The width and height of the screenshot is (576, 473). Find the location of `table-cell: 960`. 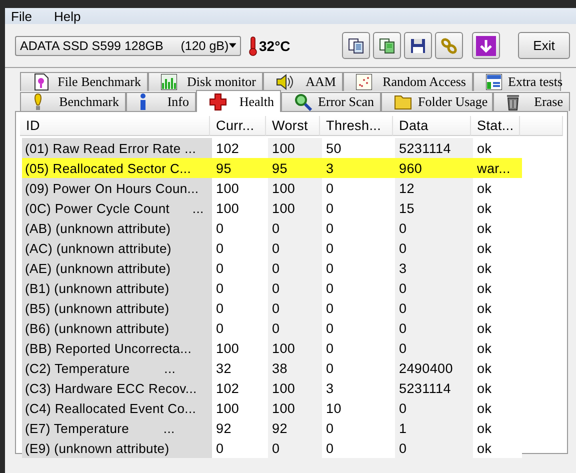

table-cell: 960 is located at coordinates (434, 168).